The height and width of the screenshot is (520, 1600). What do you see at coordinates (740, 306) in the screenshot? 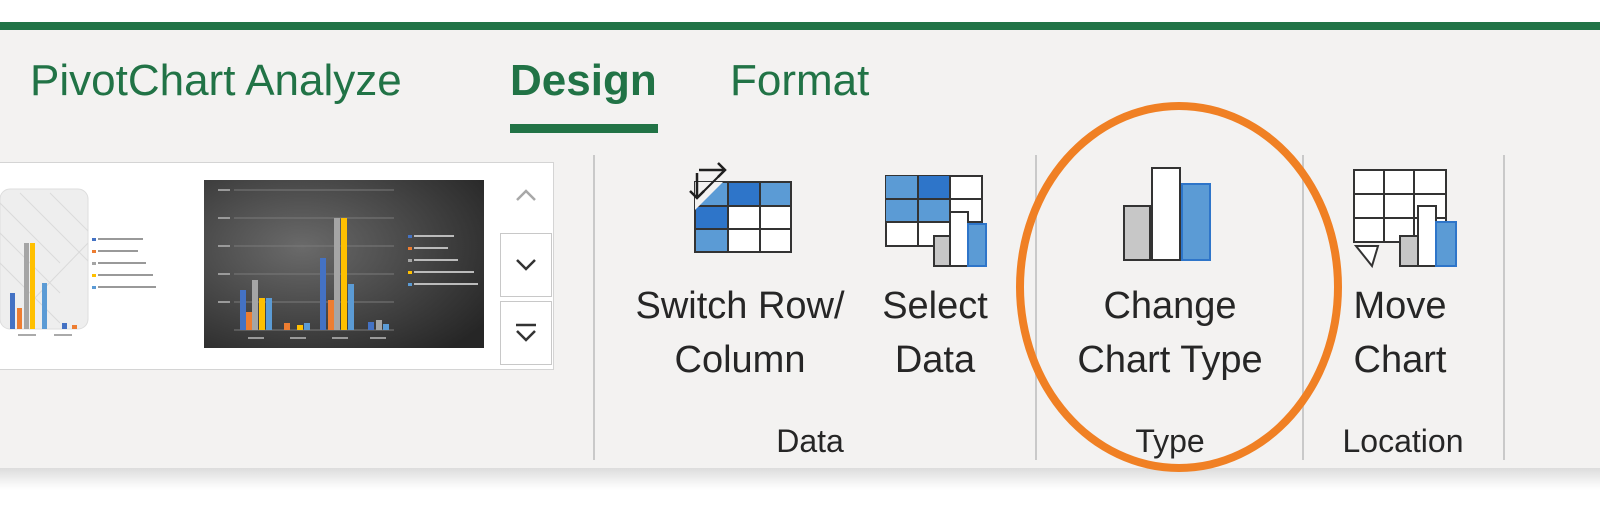
I see `switch-row-column-label-line1: Switch Row/` at bounding box center [740, 306].